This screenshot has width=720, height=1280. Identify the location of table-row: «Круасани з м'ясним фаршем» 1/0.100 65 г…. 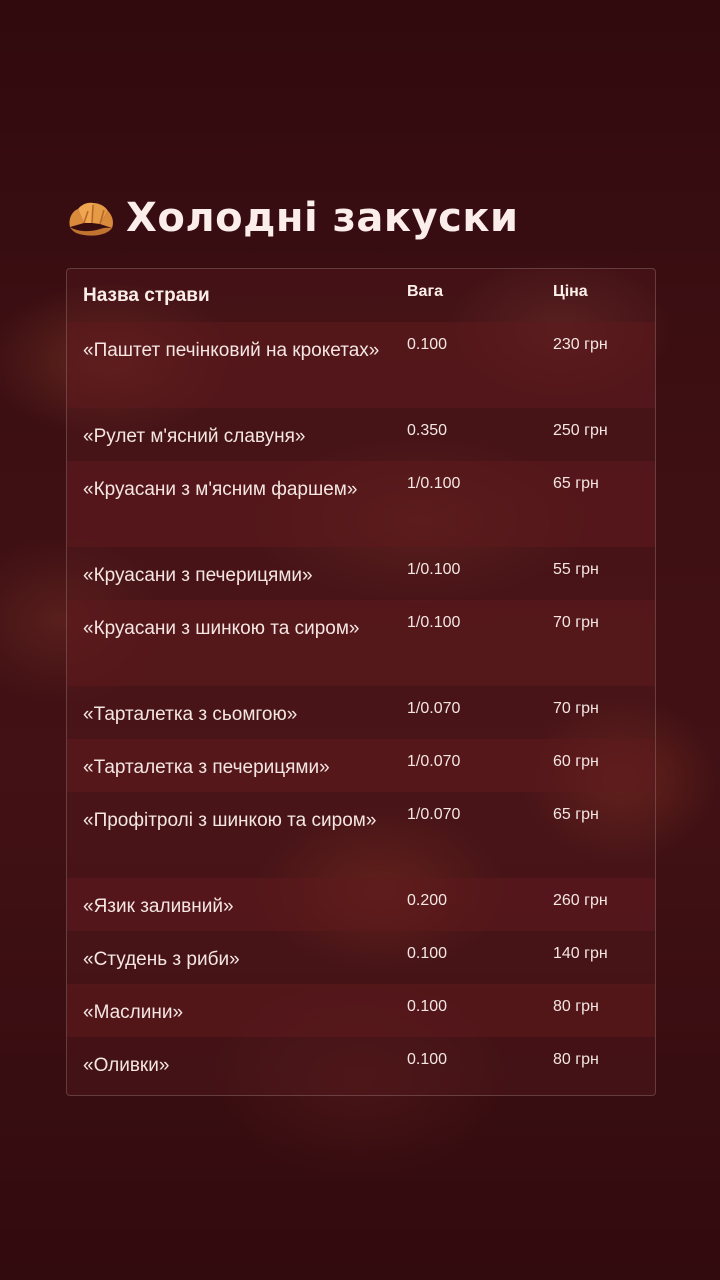
(361, 504).